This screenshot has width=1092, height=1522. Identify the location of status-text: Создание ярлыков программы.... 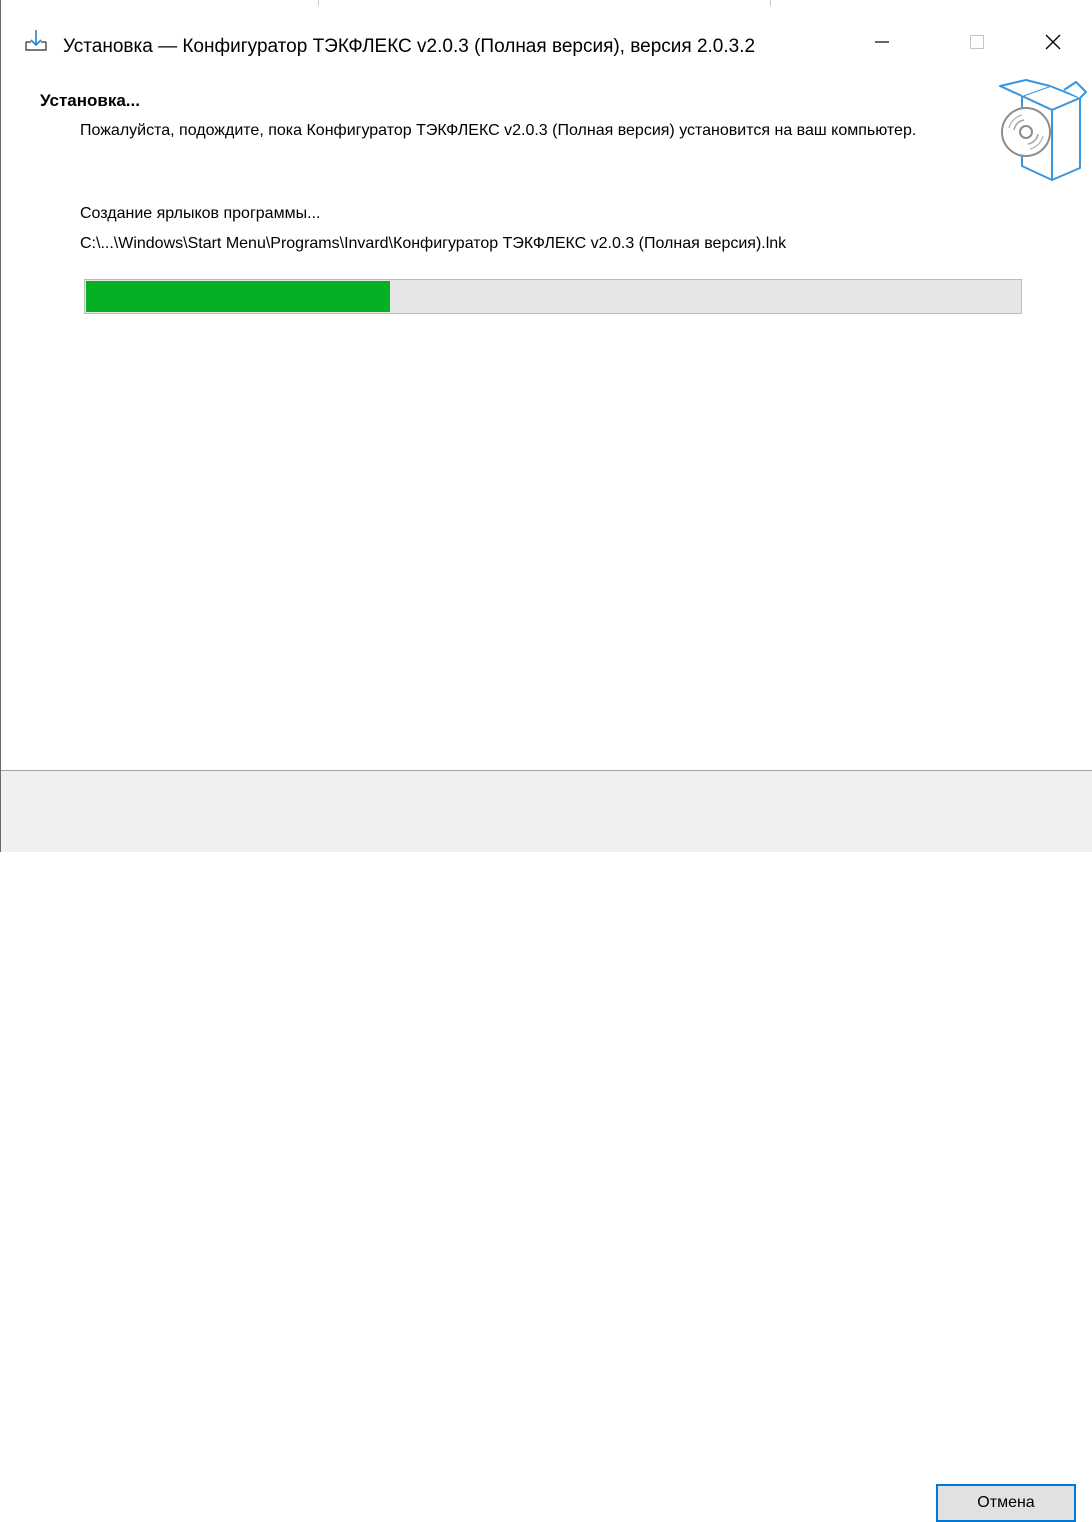
(200, 213).